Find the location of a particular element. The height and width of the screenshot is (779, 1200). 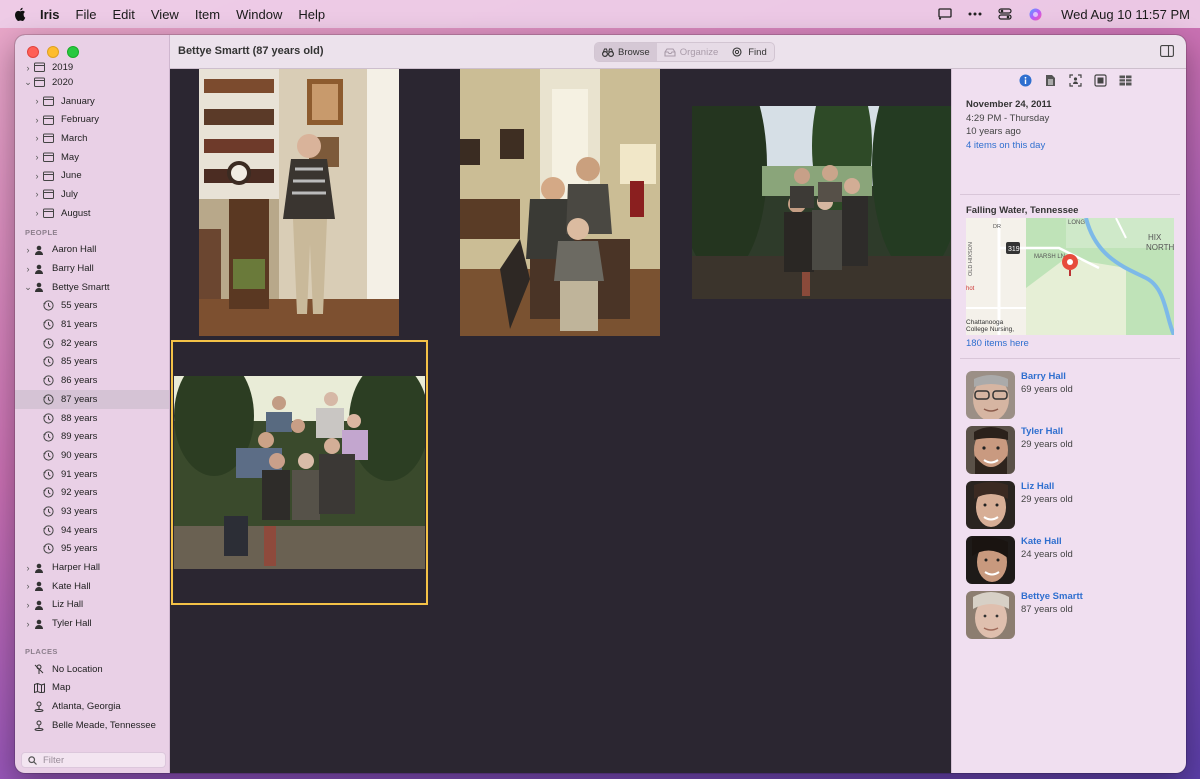

cast-icon is located at coordinates (945, 14).